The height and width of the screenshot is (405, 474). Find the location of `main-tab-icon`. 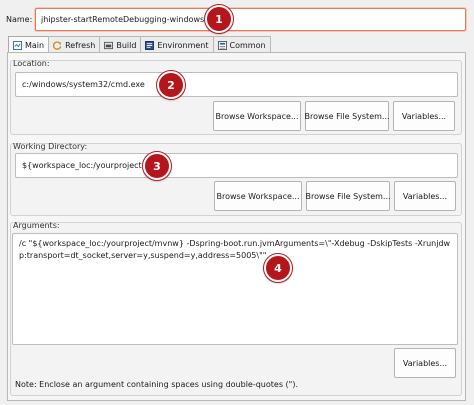

main-tab-icon is located at coordinates (17, 45).